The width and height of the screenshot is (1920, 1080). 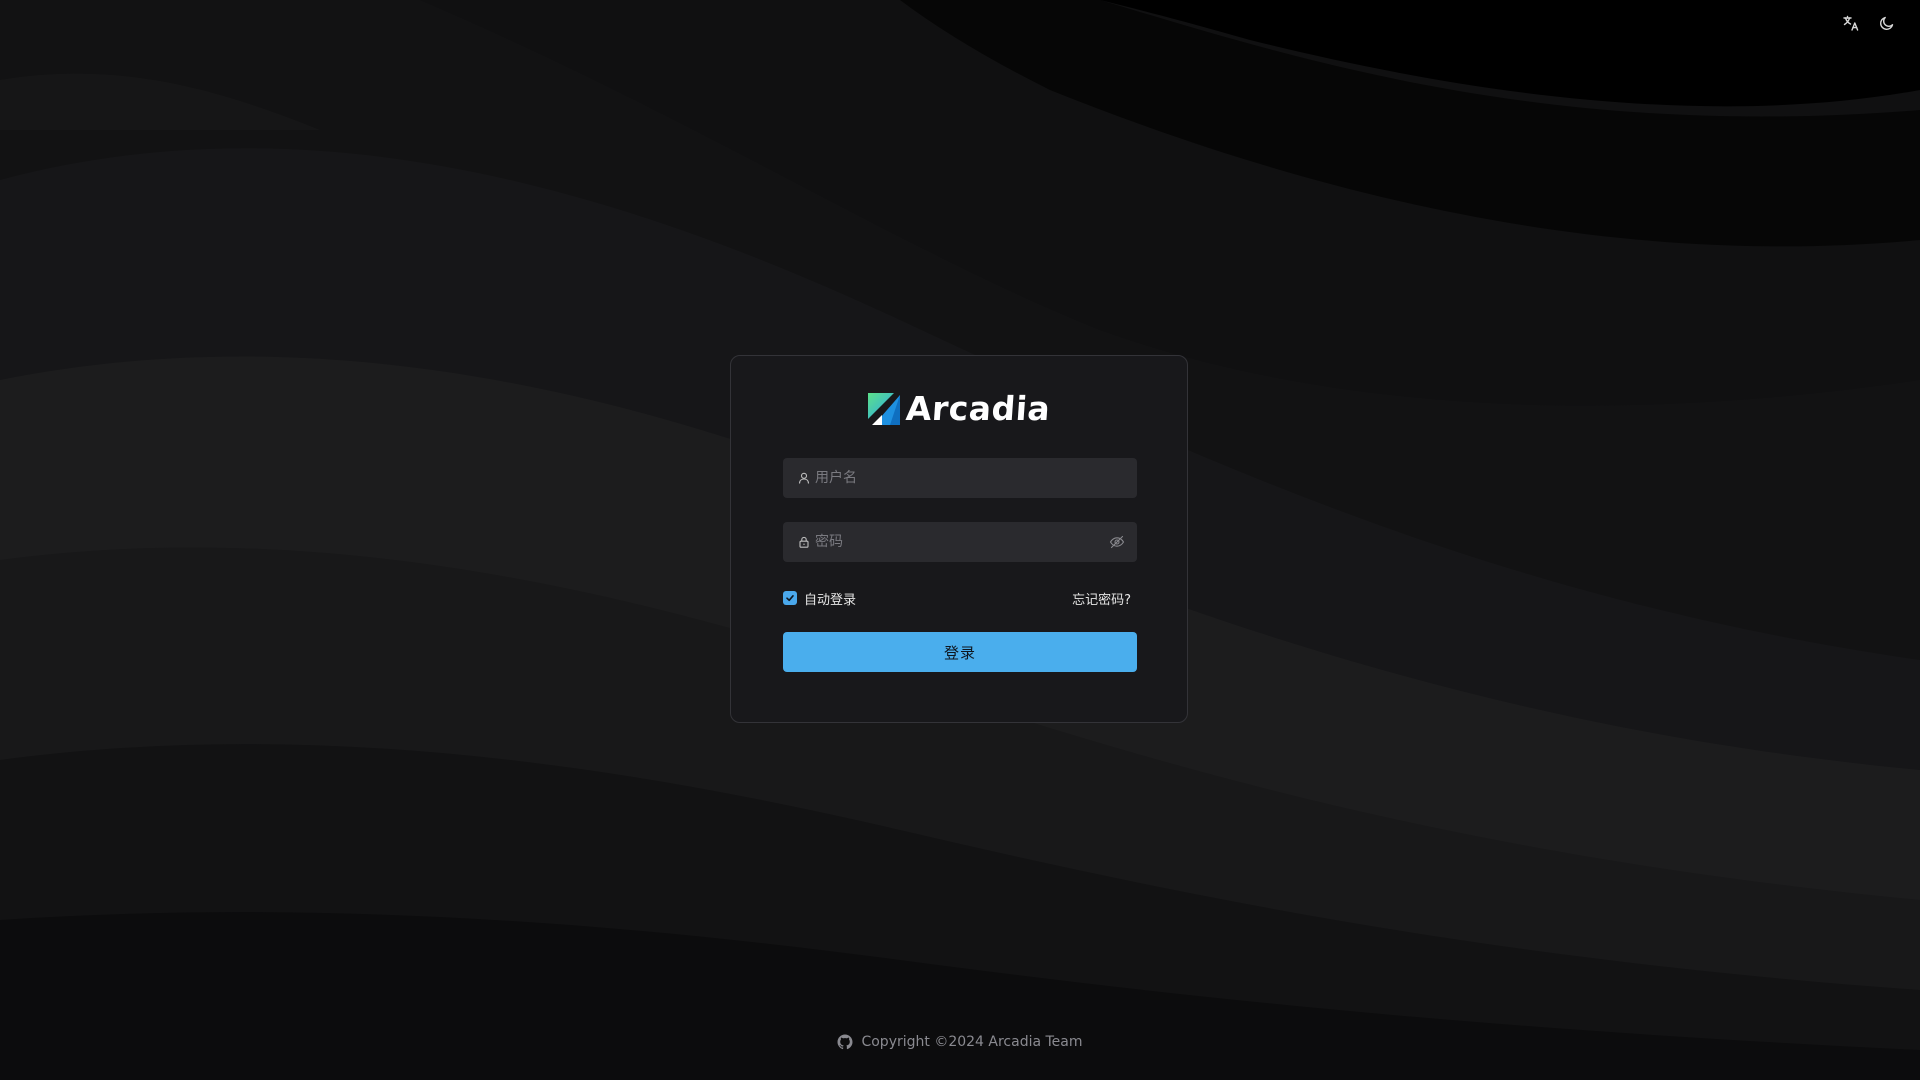 What do you see at coordinates (978, 408) in the screenshot?
I see `brand-name: Arcadia` at bounding box center [978, 408].